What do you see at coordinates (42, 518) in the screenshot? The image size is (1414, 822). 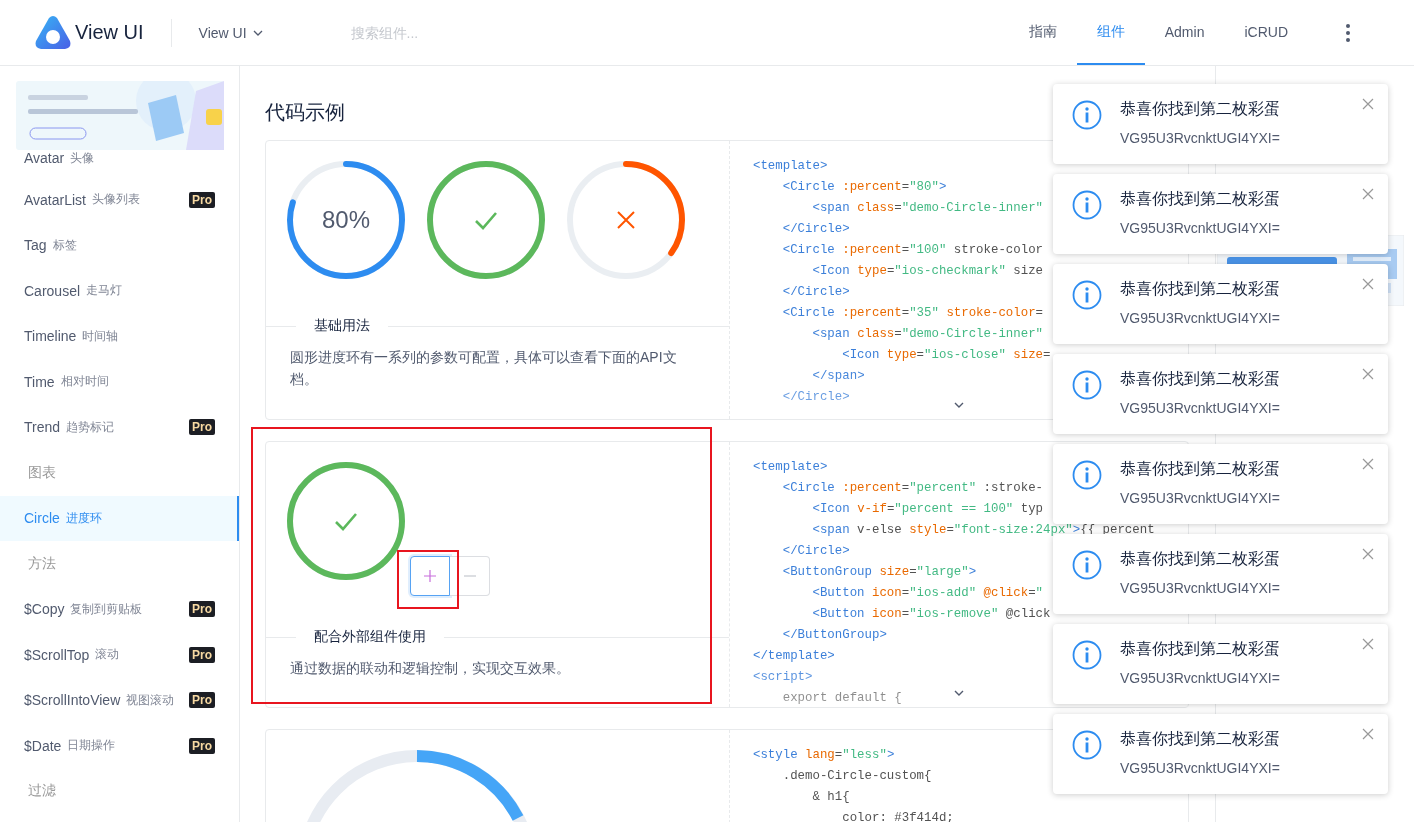 I see `menu-item-name: Circle` at bounding box center [42, 518].